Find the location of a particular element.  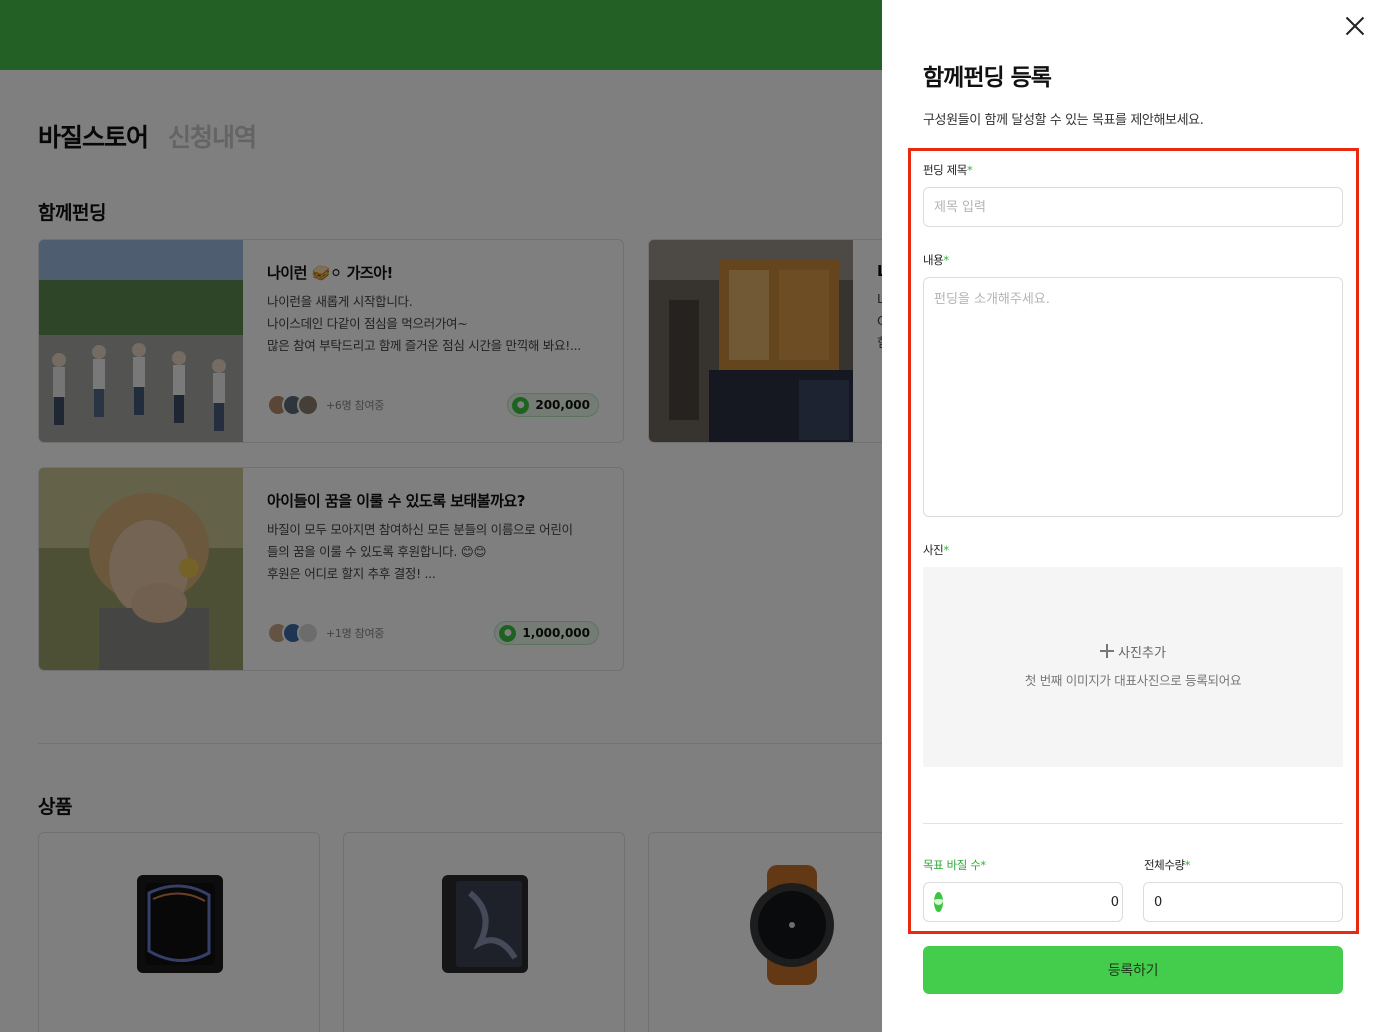

target-basil-label: 목표 바질 수* is located at coordinates (954, 865).